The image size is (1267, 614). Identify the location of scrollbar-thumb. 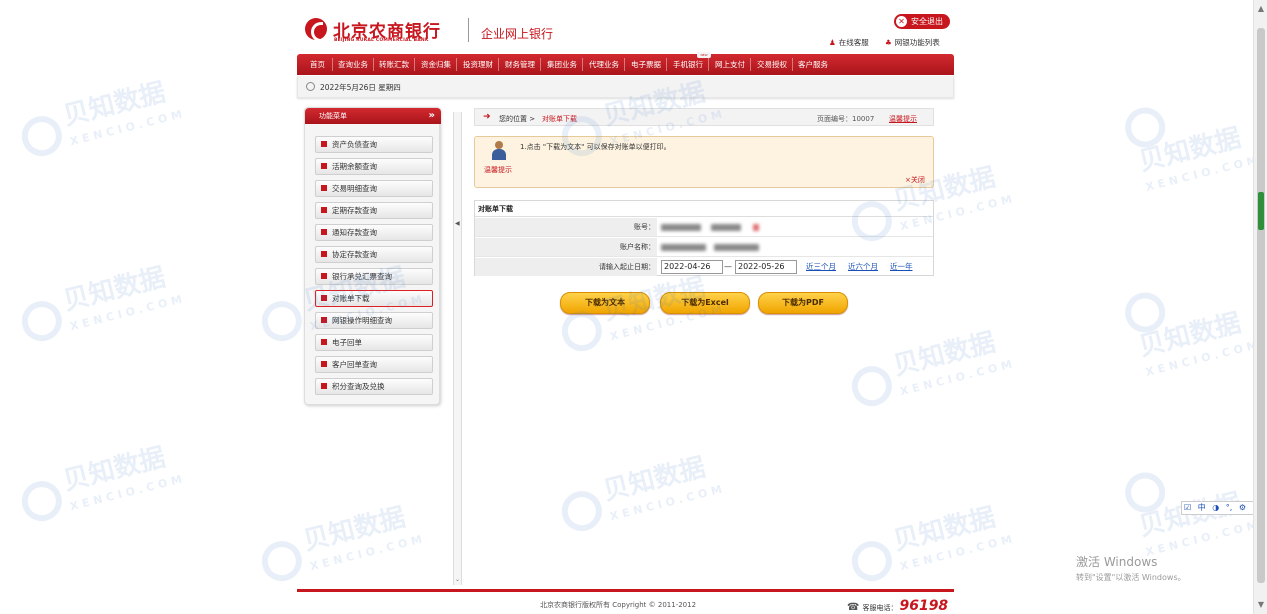
(1261, 305).